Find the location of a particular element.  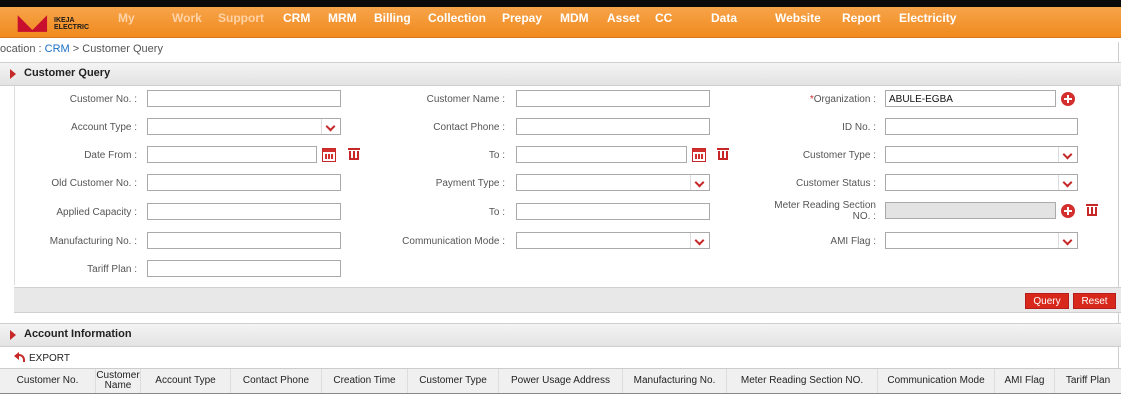

nav-item-crm: CRM is located at coordinates (296, 21).